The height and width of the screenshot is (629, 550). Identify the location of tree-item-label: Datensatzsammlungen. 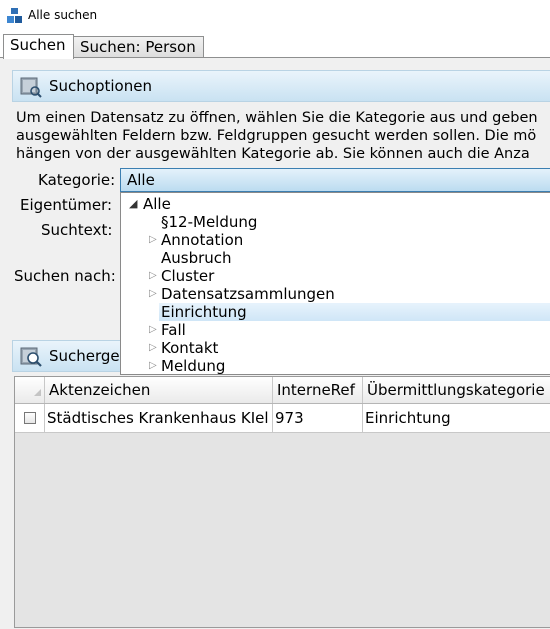
(248, 294).